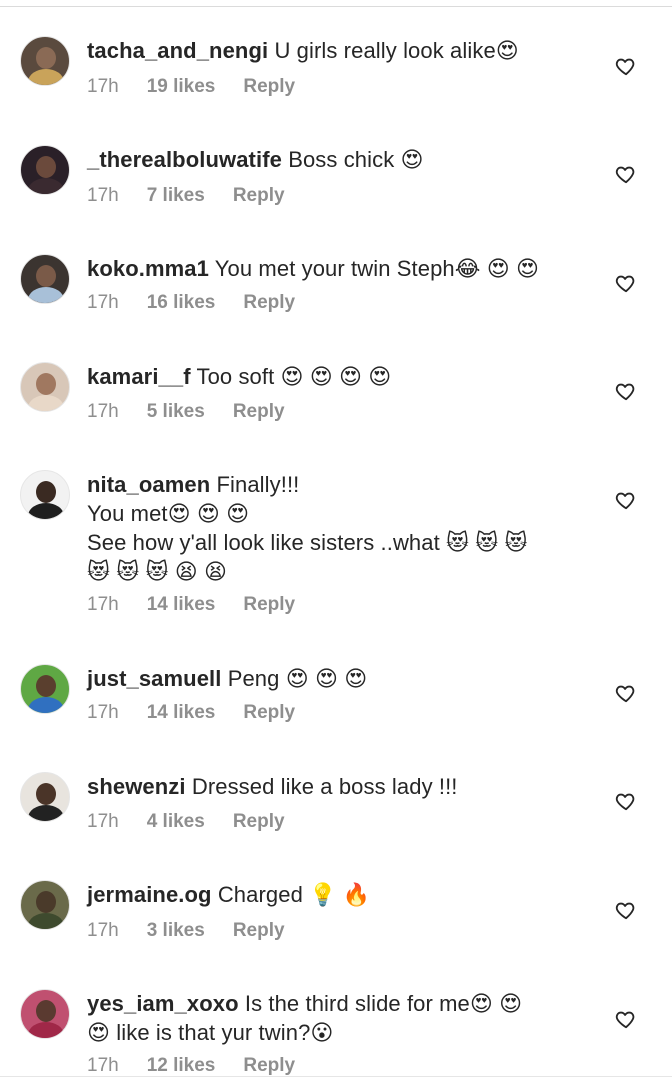 Image resolution: width=672 pixels, height=1080 pixels. What do you see at coordinates (136, 786) in the screenshot?
I see `comment-username: shewenzi` at bounding box center [136, 786].